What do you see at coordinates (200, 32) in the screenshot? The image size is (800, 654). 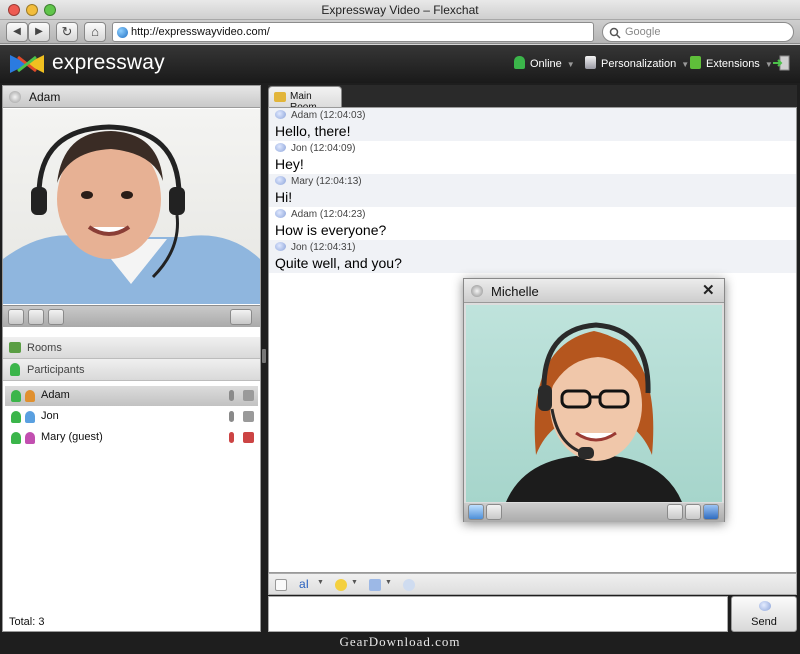 I see `url-text: http://expresswayvideo.com/` at bounding box center [200, 32].